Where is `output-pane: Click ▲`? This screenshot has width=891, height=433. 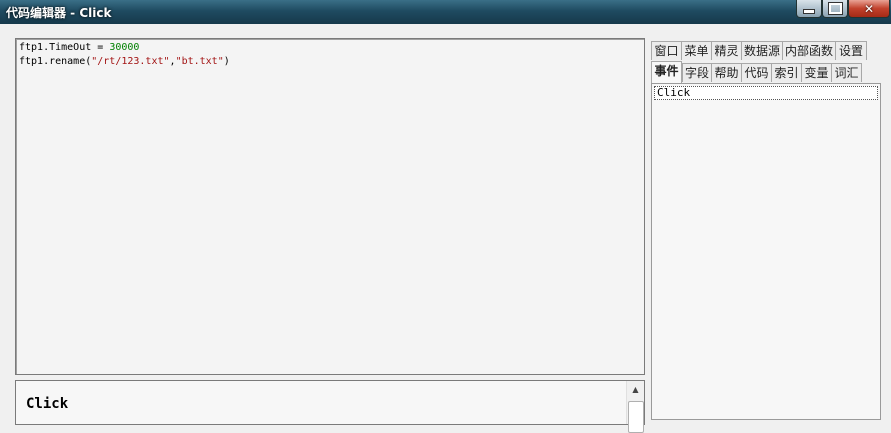
output-pane: Click ▲ is located at coordinates (330, 406).